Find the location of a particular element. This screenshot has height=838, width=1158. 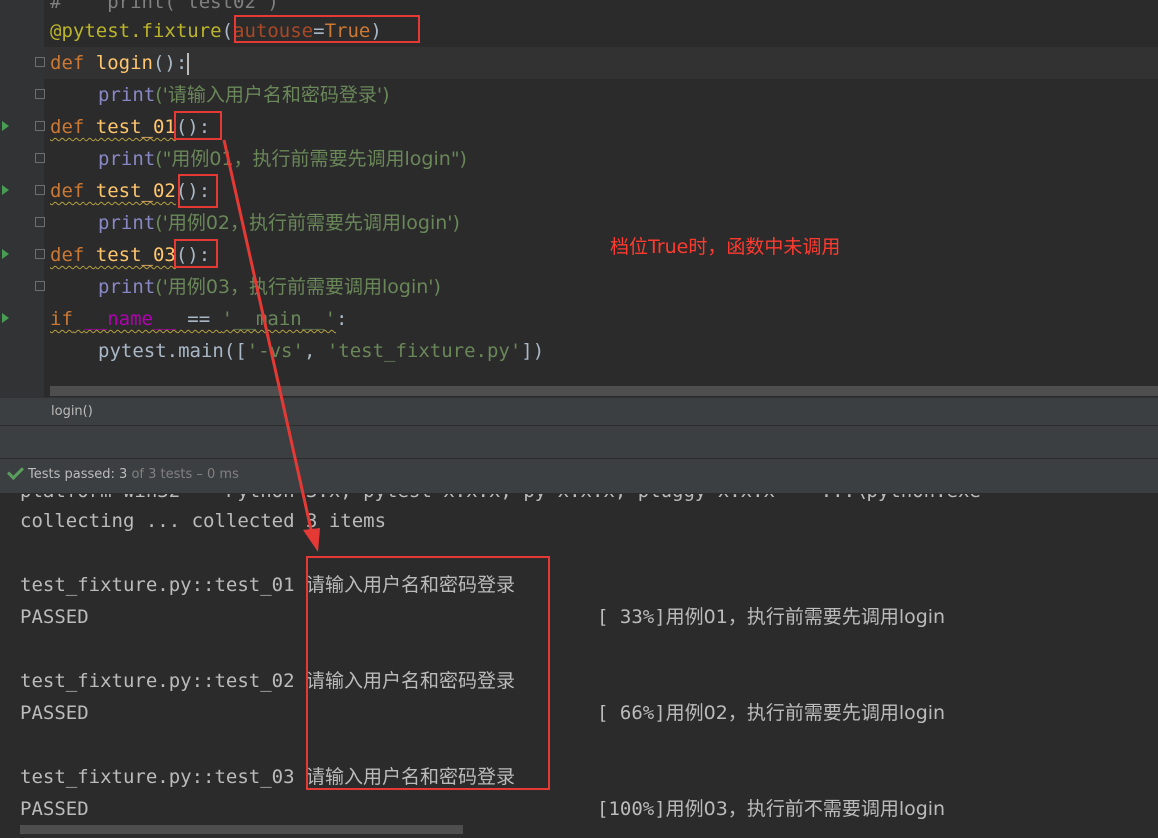

code-line-pytest-main: pytest.main(['-vs', 'test_fixture.py']) is located at coordinates (321, 351).